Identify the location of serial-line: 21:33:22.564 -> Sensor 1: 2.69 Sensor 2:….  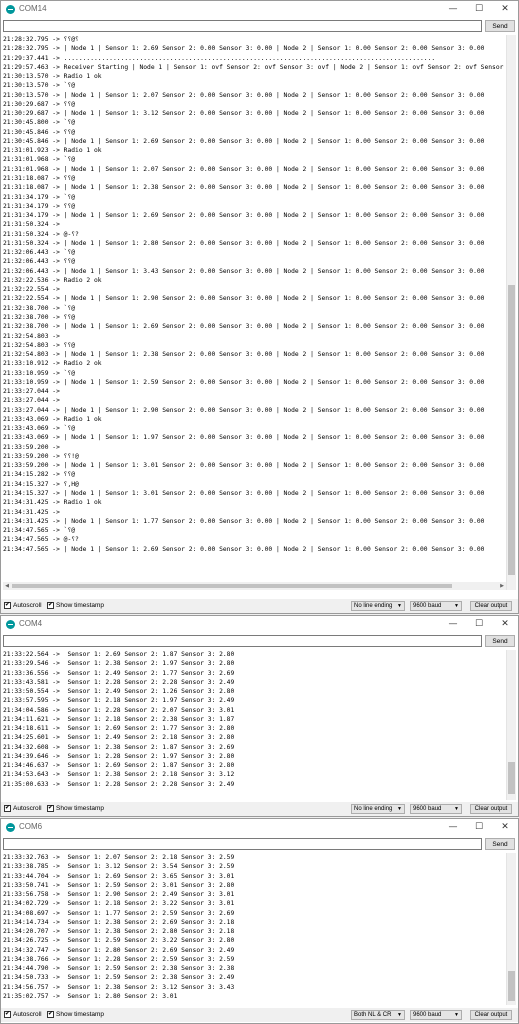
(119, 654).